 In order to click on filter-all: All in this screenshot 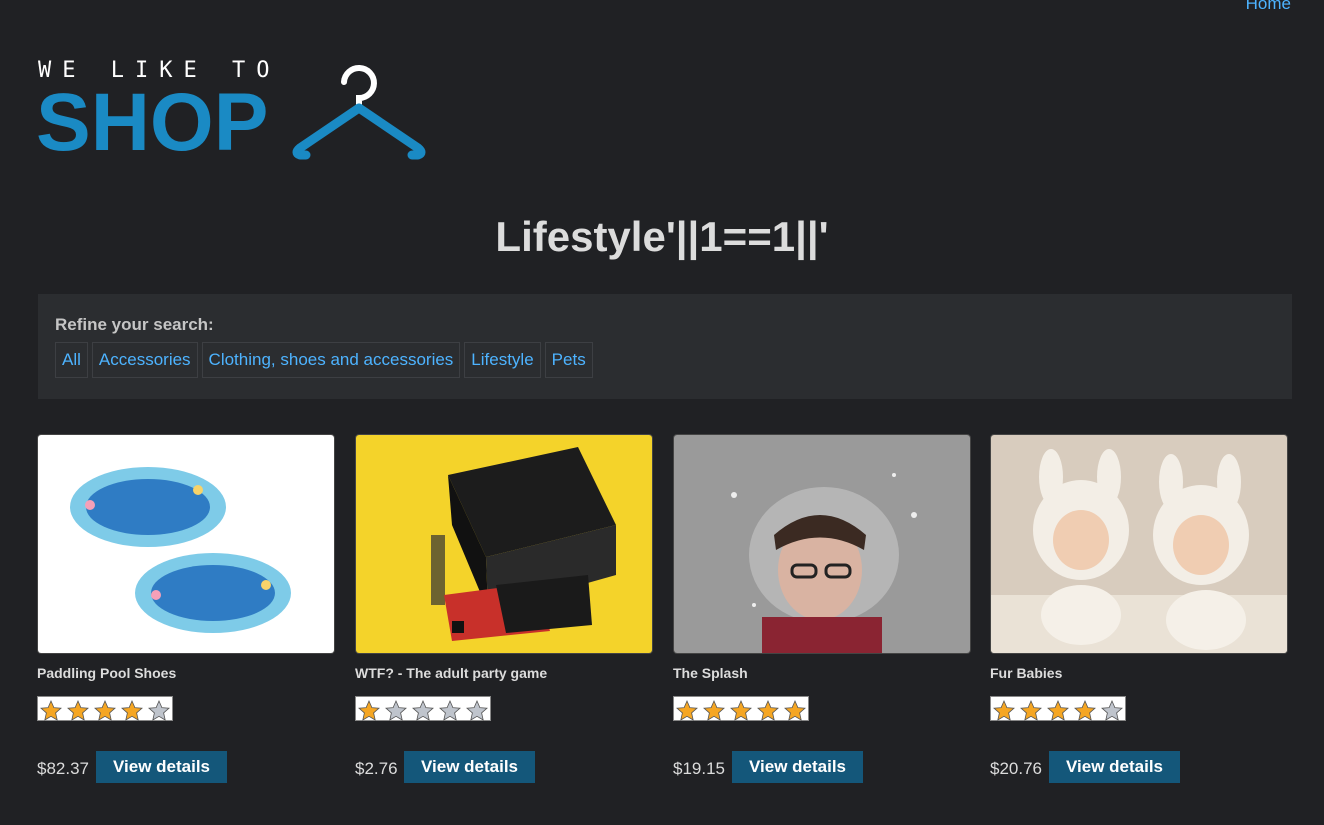, I will do `click(71, 360)`.